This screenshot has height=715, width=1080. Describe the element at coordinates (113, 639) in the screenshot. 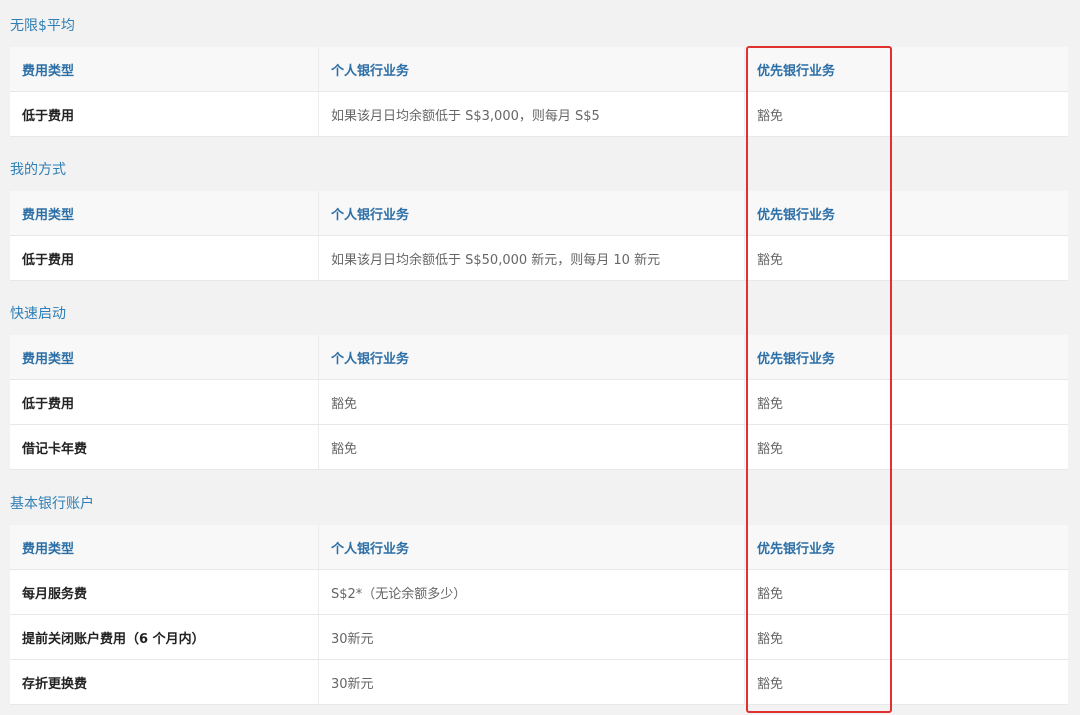

I see `fee-type-cell: 提前关闭账户费用（6 个月内）` at that location.